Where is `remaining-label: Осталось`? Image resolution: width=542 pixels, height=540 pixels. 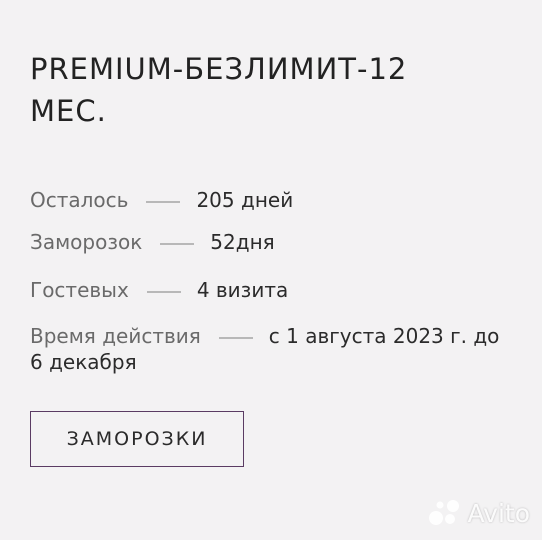 remaining-label: Осталось is located at coordinates (79, 200).